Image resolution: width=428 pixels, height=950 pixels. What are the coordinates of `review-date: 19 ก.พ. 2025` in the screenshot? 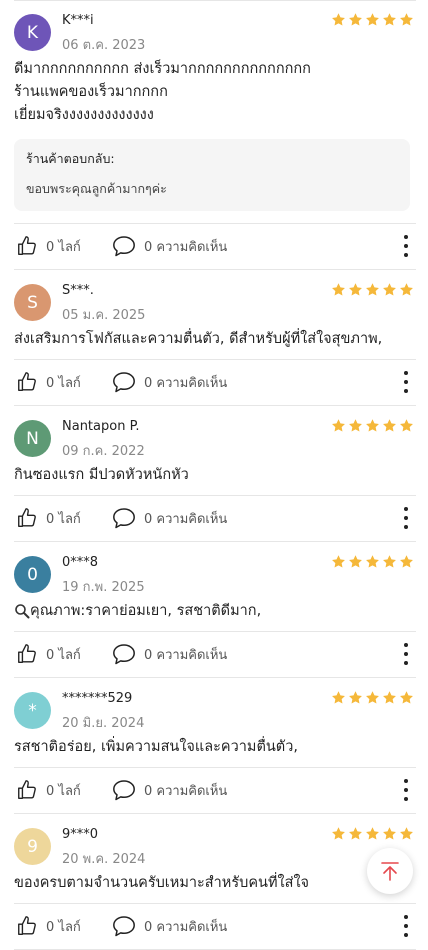 It's located at (103, 587).